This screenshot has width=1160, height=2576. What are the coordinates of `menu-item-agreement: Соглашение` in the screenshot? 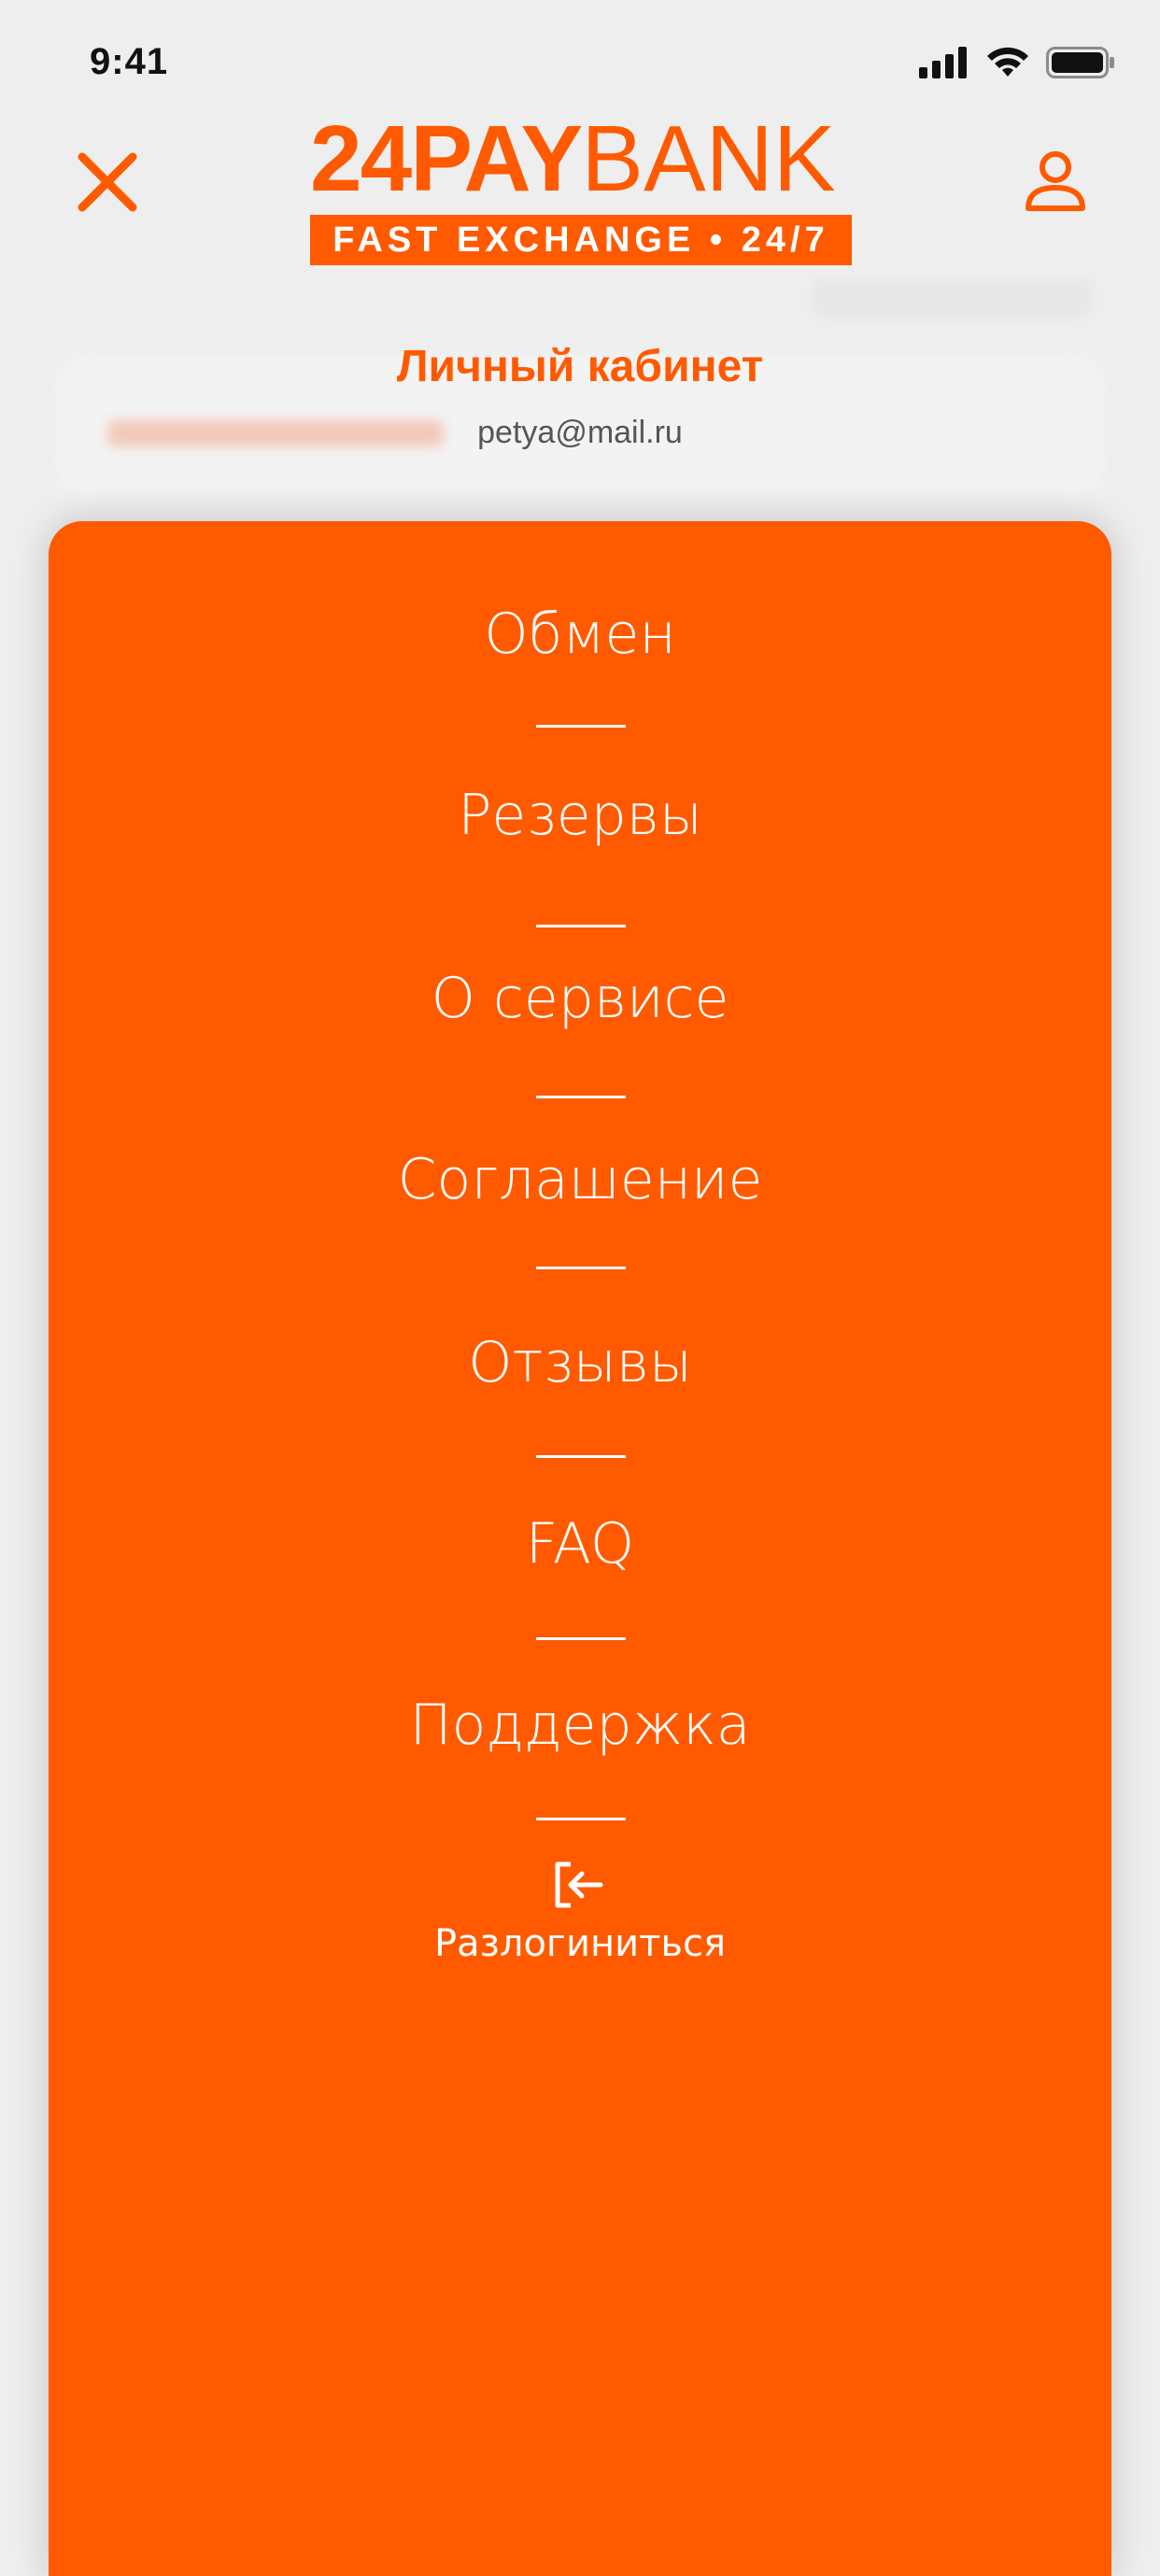 It's located at (580, 1179).